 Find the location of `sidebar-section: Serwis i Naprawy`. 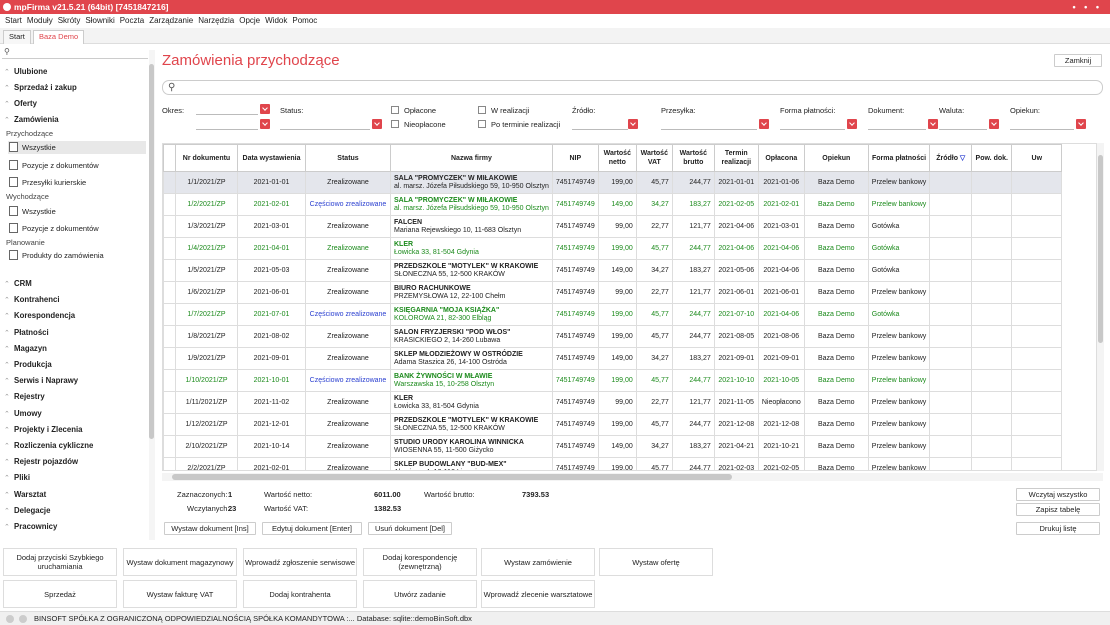

sidebar-section: Serwis i Naprawy is located at coordinates (41, 381).